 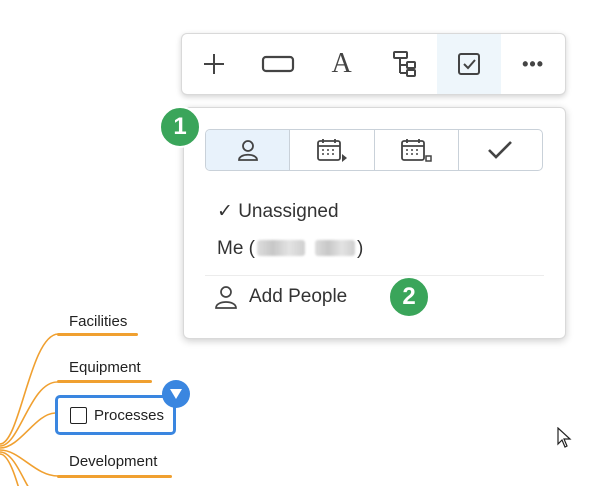 I want to click on rectangle-shape-icon, so click(x=277, y=64).